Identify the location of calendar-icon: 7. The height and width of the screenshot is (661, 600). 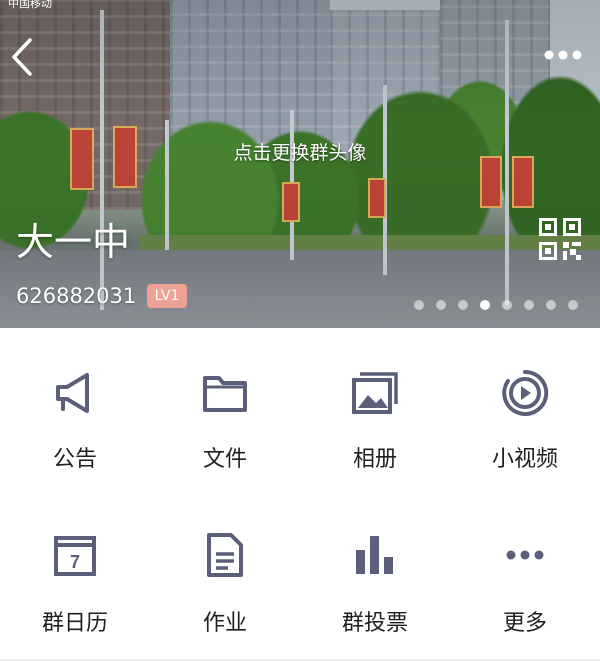
(75, 556).